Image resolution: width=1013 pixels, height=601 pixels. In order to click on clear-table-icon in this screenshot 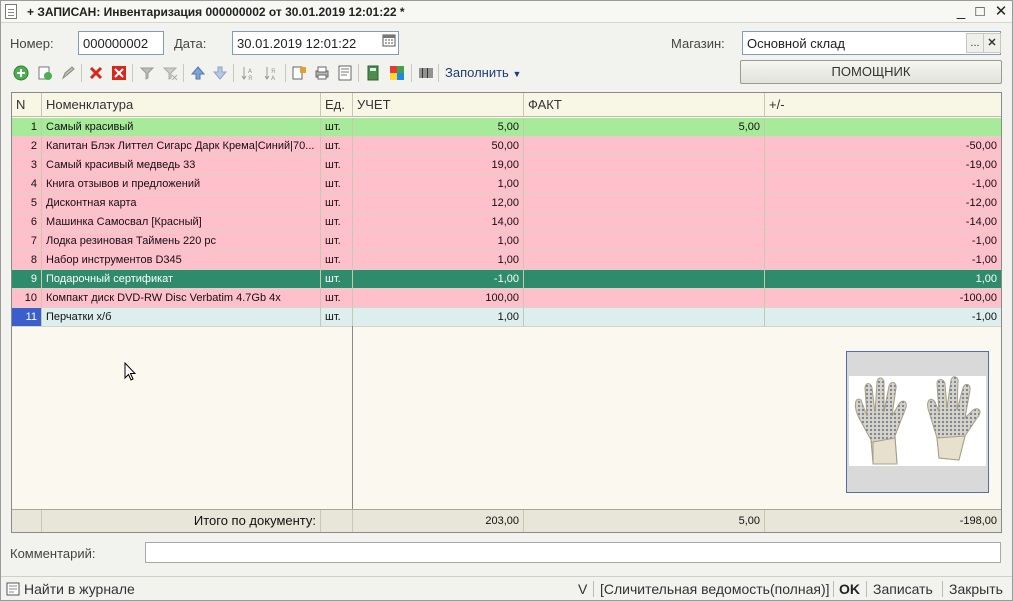, I will do `click(119, 73)`.